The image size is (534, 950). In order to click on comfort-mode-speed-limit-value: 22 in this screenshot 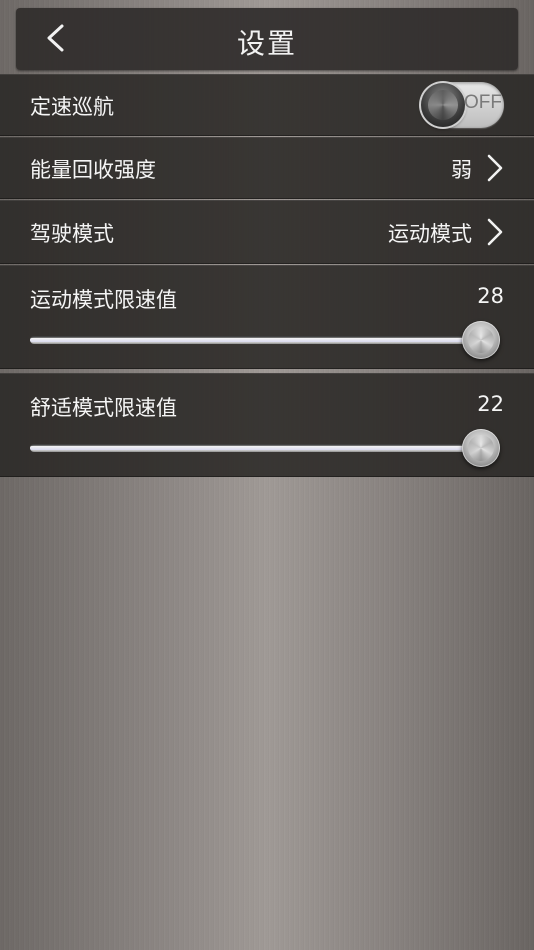, I will do `click(490, 404)`.